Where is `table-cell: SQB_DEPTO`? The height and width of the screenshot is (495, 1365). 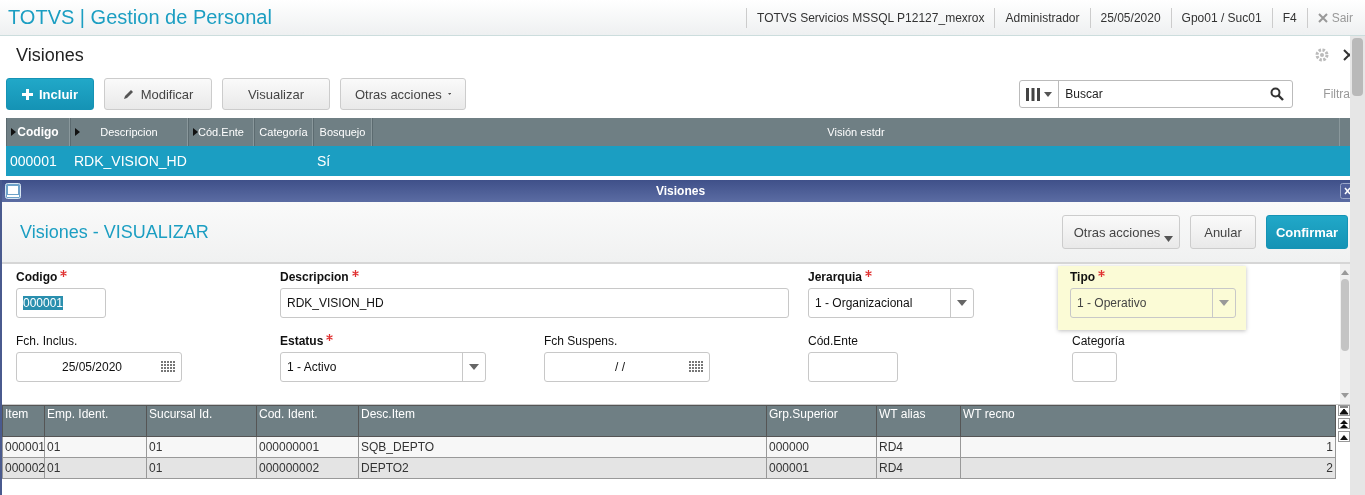 table-cell: SQB_DEPTO is located at coordinates (562, 447).